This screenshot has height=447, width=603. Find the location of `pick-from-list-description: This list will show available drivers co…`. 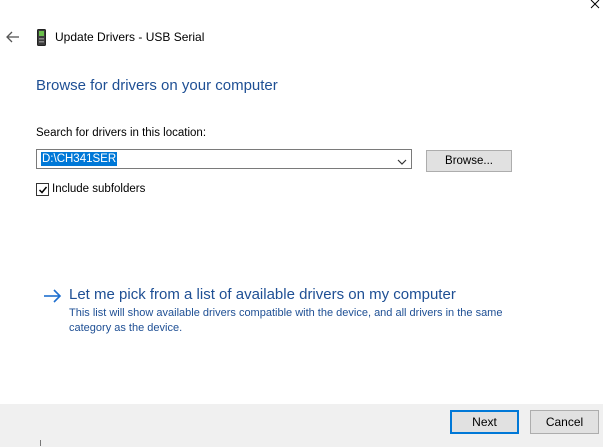

pick-from-list-description: This list will show available drivers co… is located at coordinates (286, 320).